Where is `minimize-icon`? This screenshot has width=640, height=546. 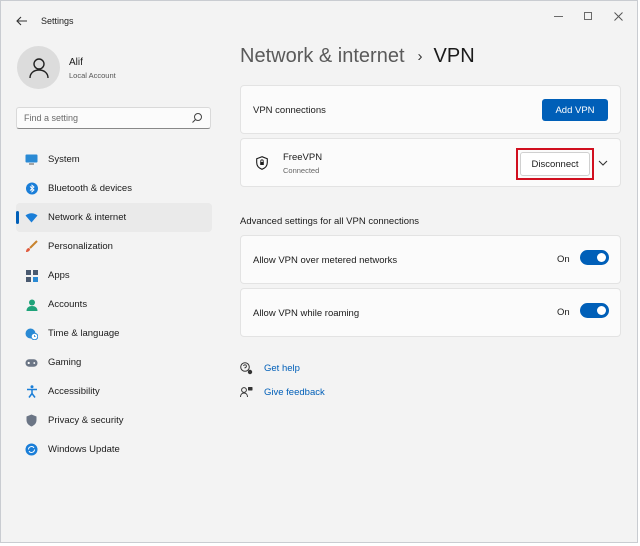
minimize-icon is located at coordinates (558, 16).